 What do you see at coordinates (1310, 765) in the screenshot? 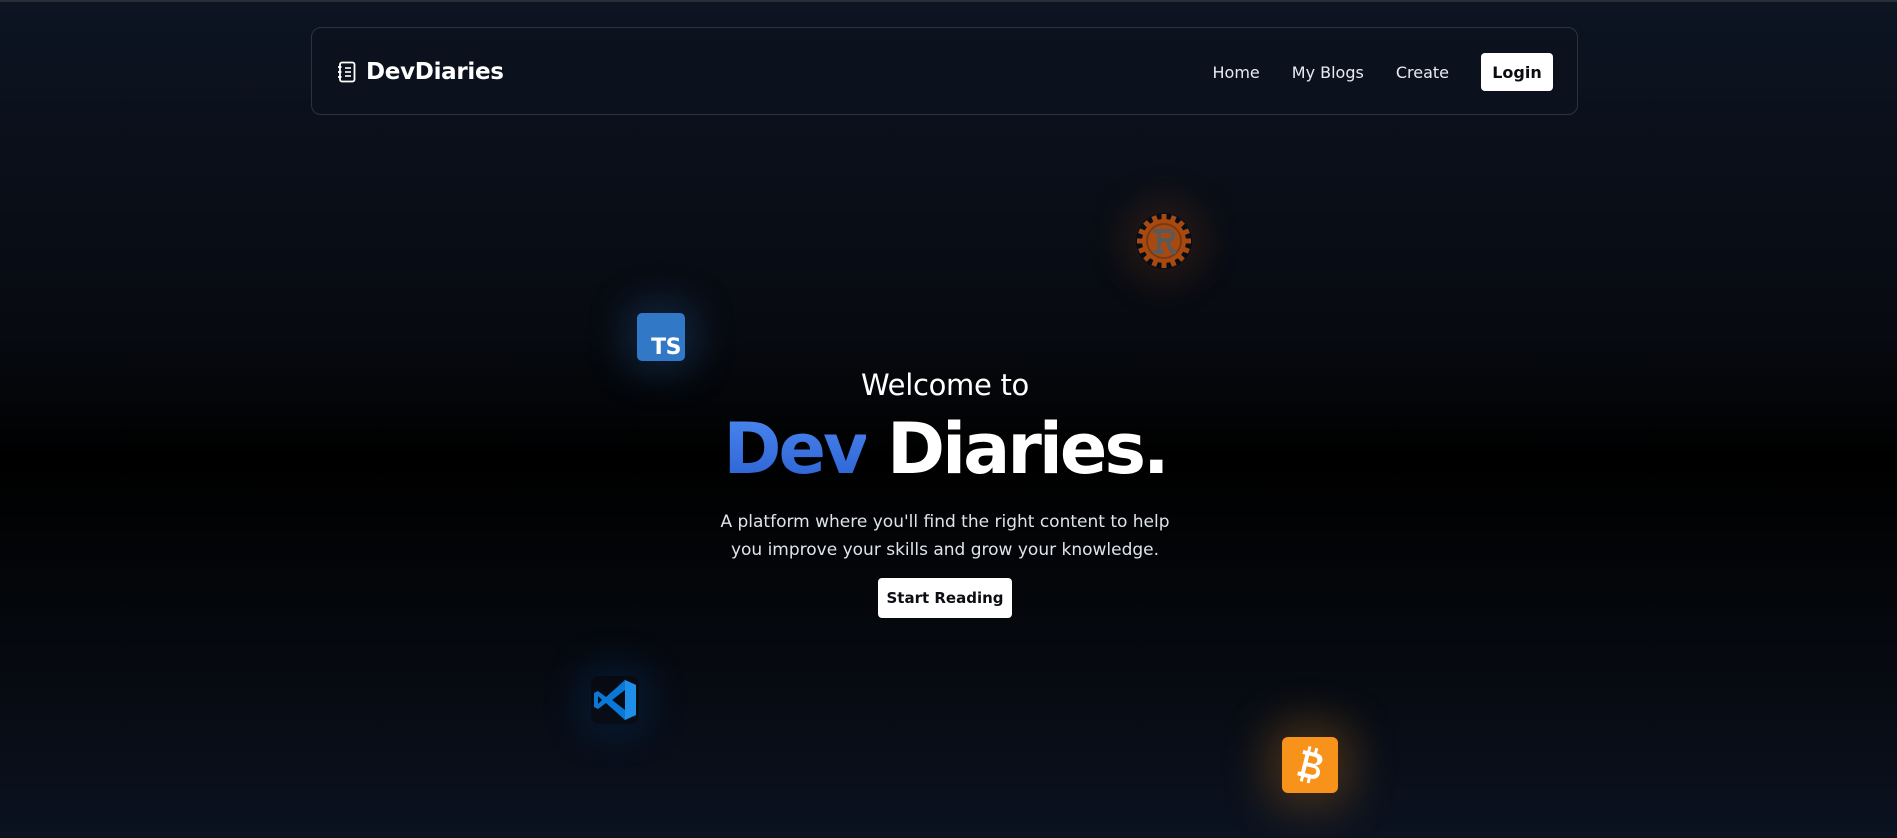
I see `bitcoin-logo-icon` at bounding box center [1310, 765].